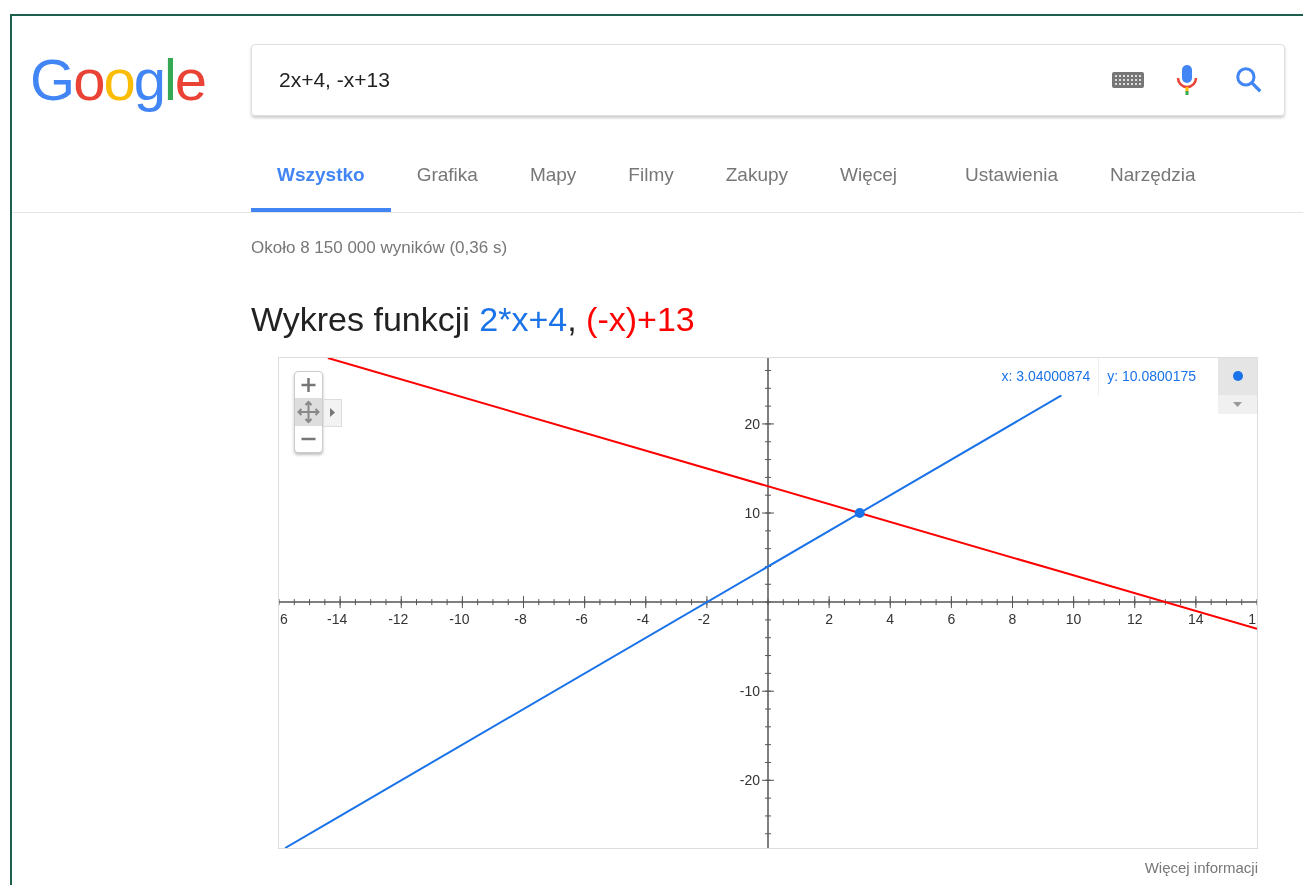 The width and height of the screenshot is (1303, 885). Describe the element at coordinates (1011, 177) in the screenshot. I see `tools-link: Ustawienia` at that location.